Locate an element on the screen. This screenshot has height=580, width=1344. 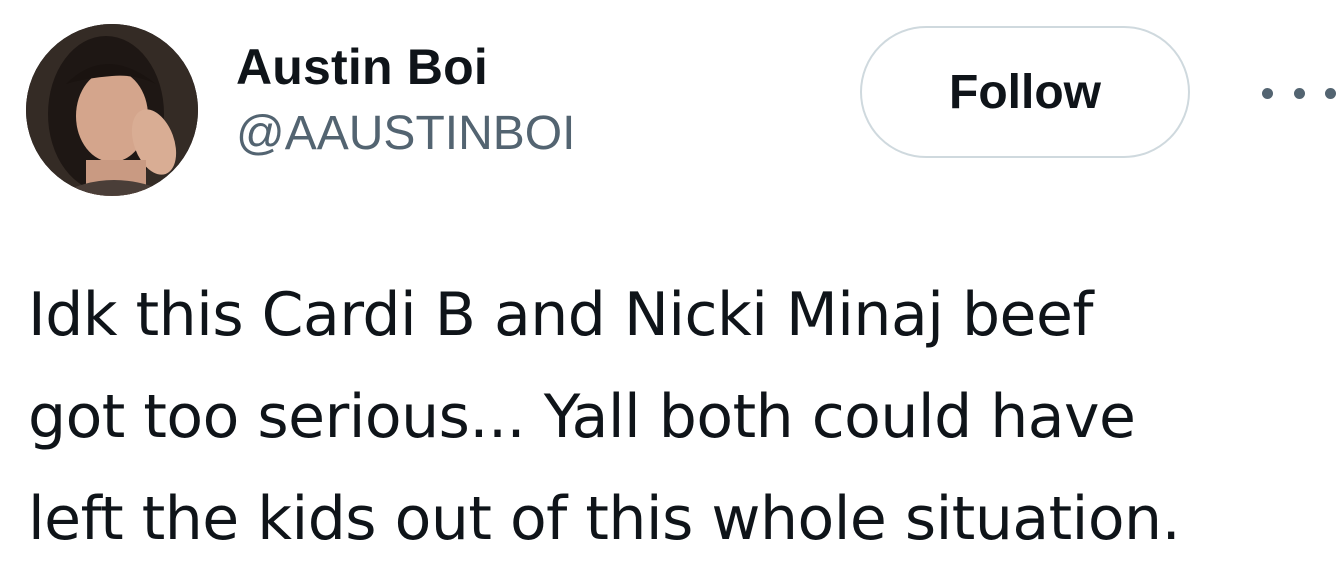
tweet-text-line: got too serious... Yall both could have is located at coordinates (582, 417).